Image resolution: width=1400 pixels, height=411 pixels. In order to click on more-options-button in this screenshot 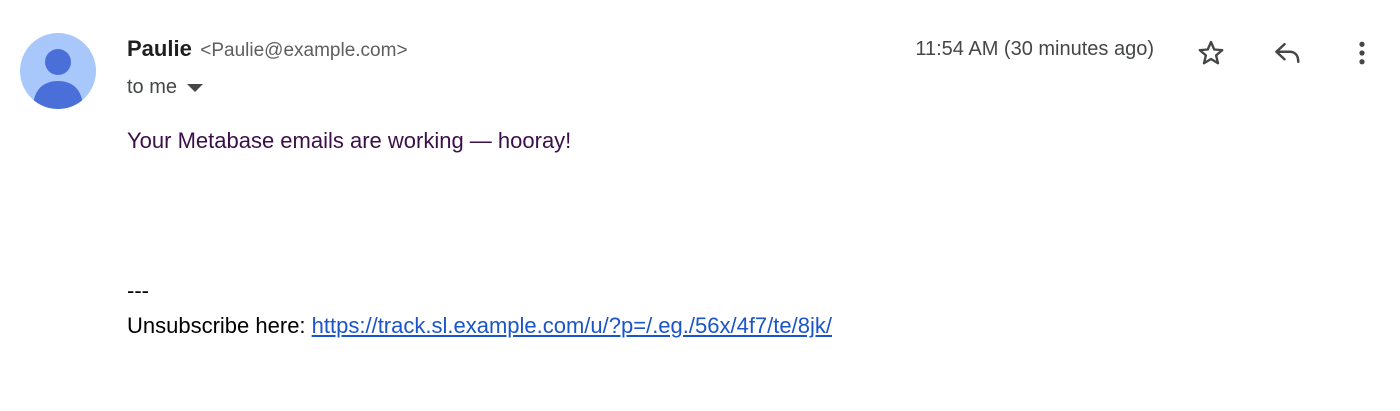, I will do `click(1362, 53)`.